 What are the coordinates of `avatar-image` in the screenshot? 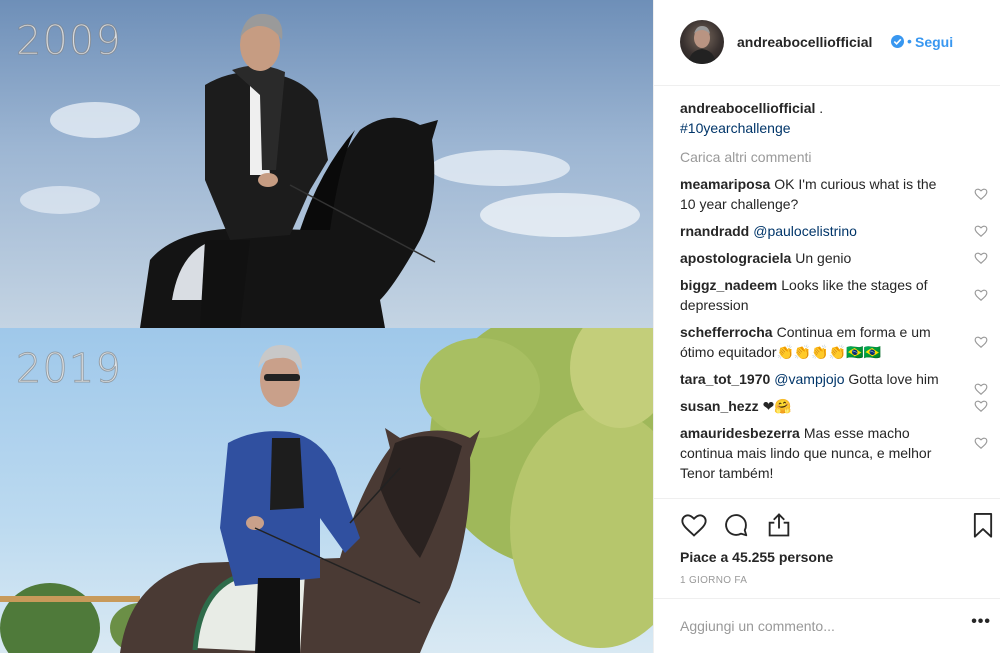 It's located at (702, 45).